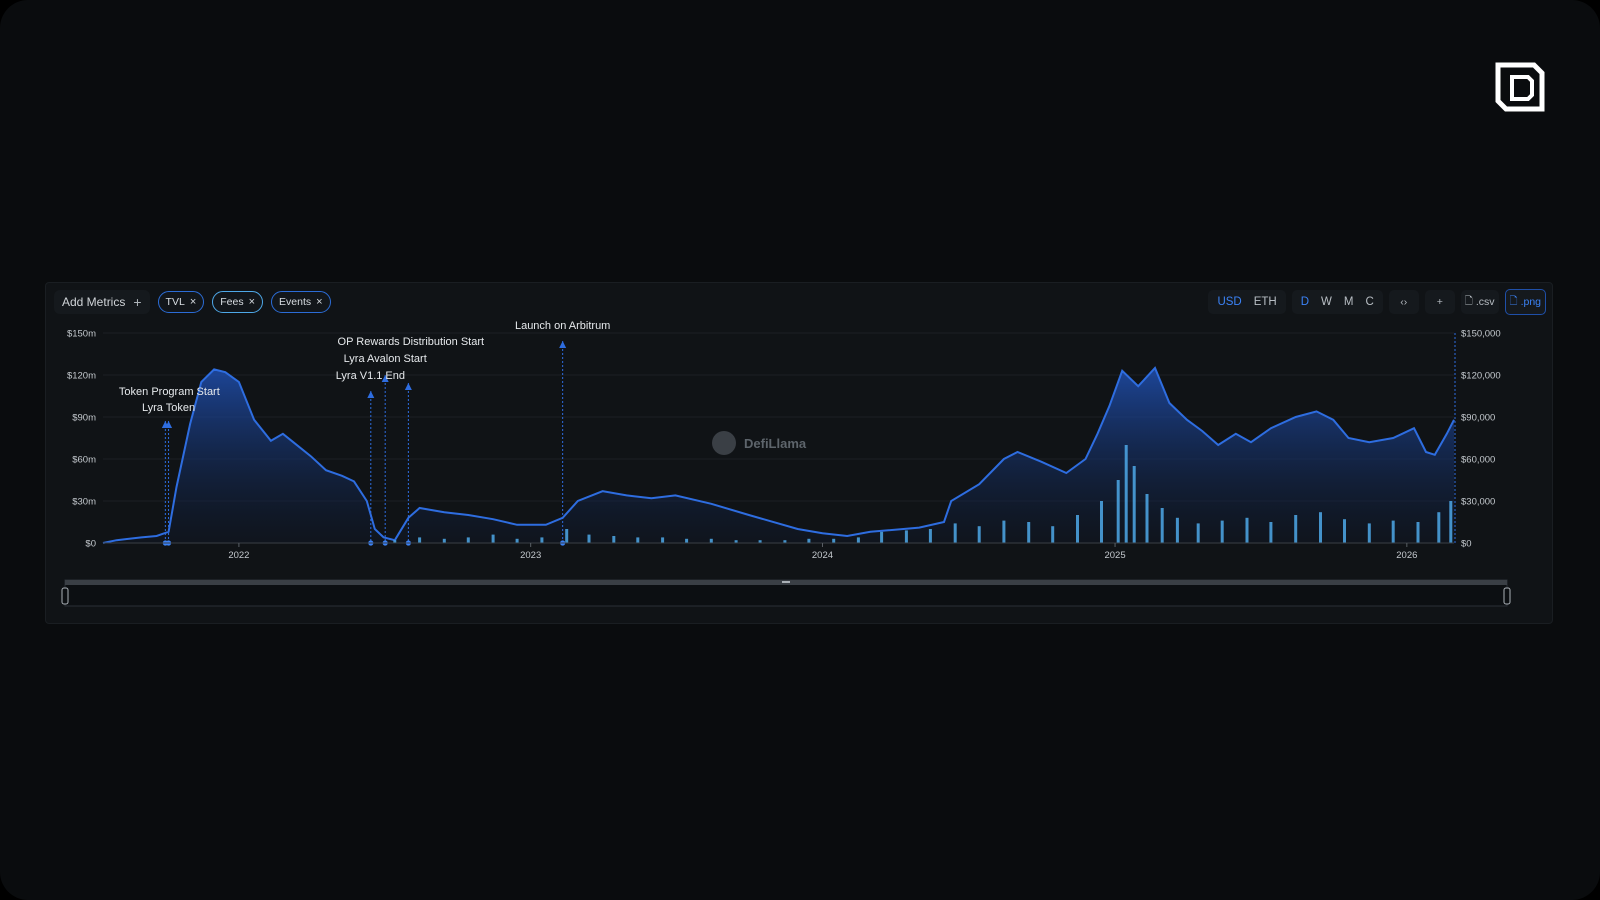 This screenshot has width=1600, height=900. I want to click on brand-logo, so click(1520, 87).